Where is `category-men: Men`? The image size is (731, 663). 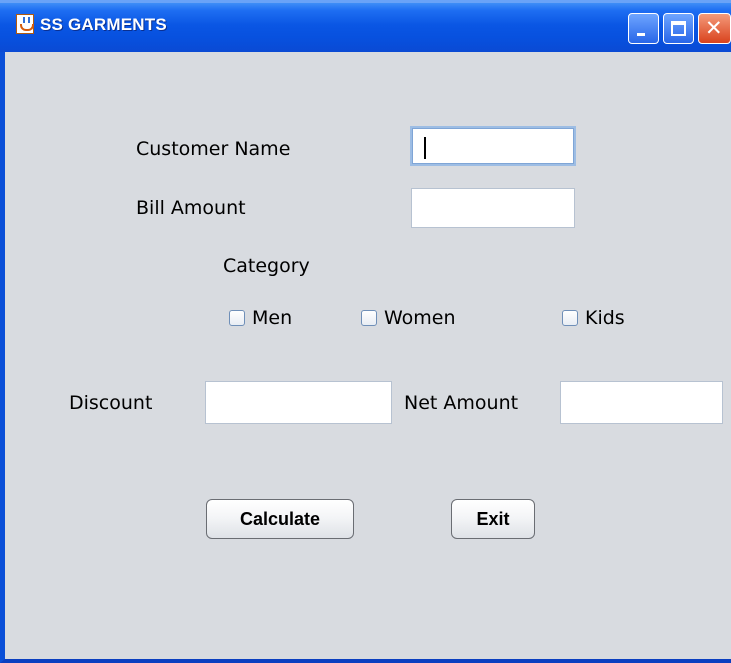
category-men: Men is located at coordinates (260, 318).